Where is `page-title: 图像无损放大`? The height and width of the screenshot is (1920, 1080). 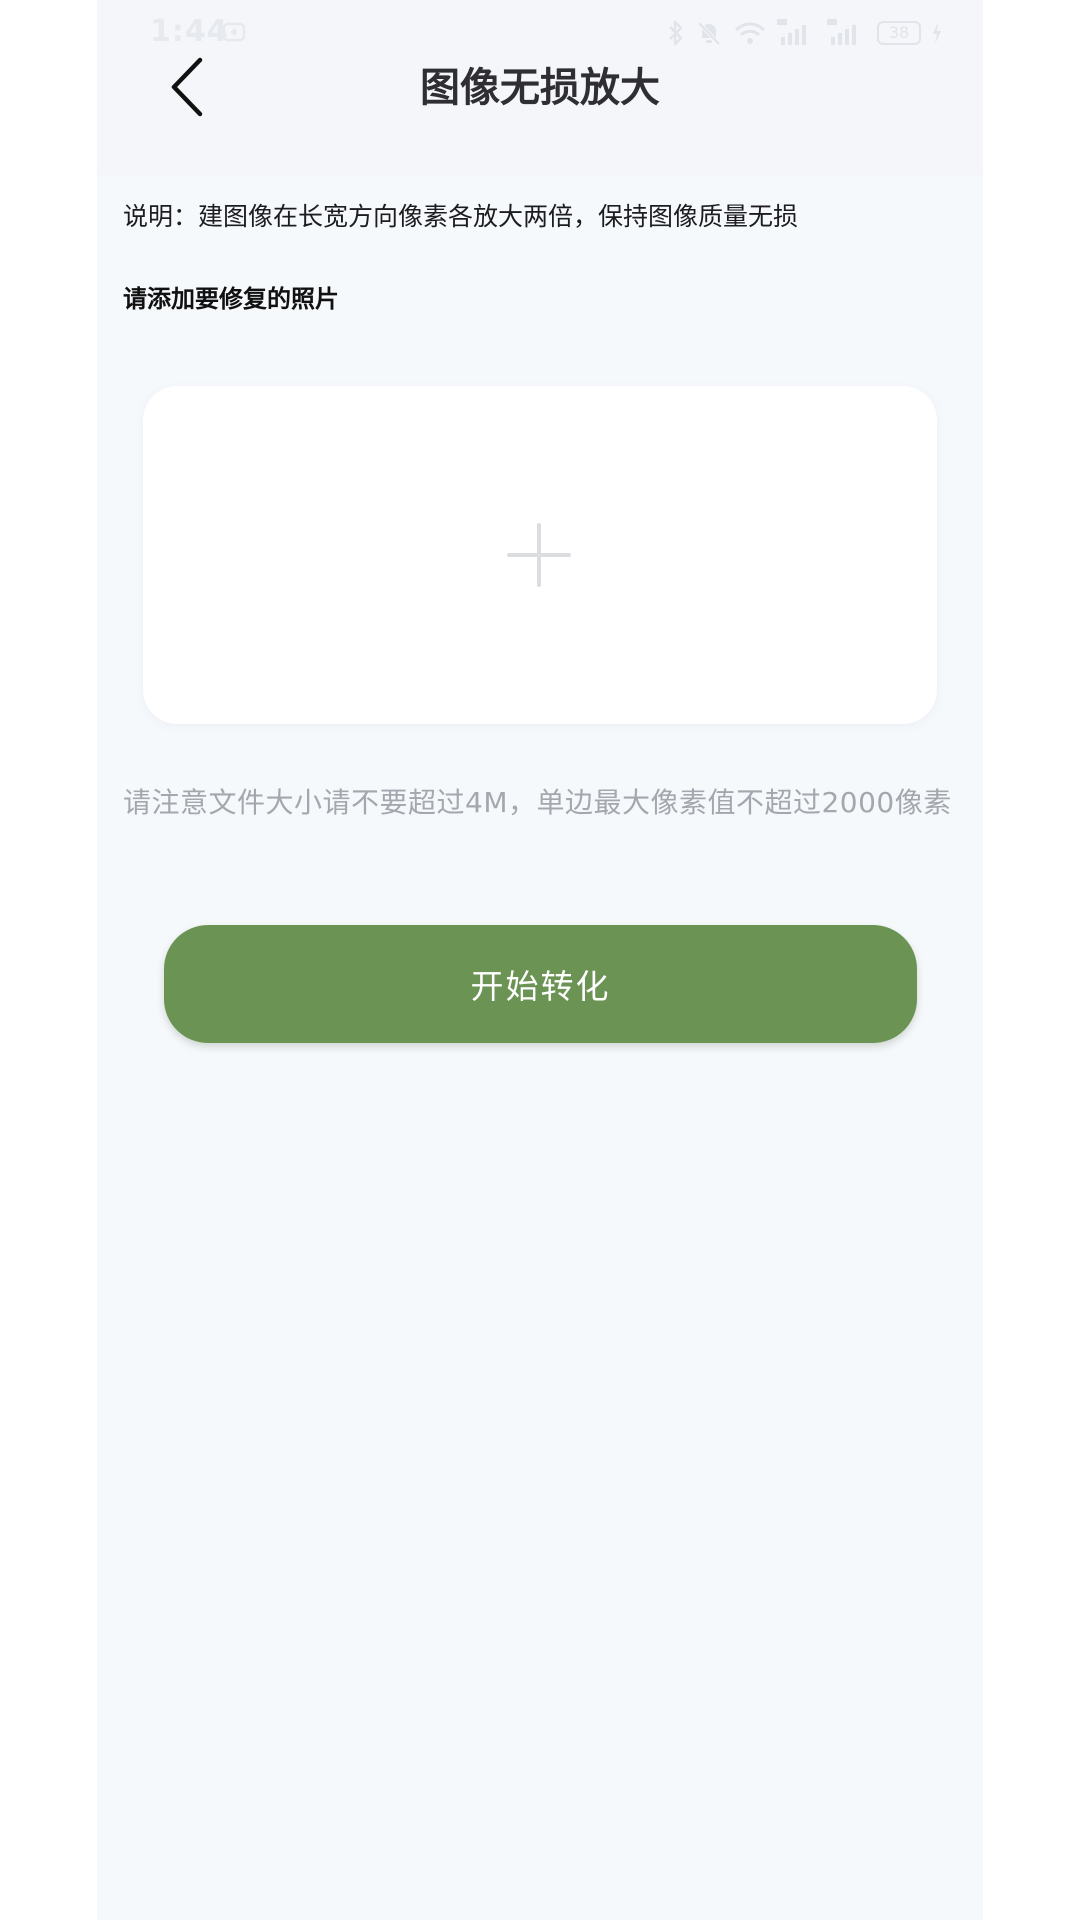
page-title: 图像无损放大 is located at coordinates (540, 88).